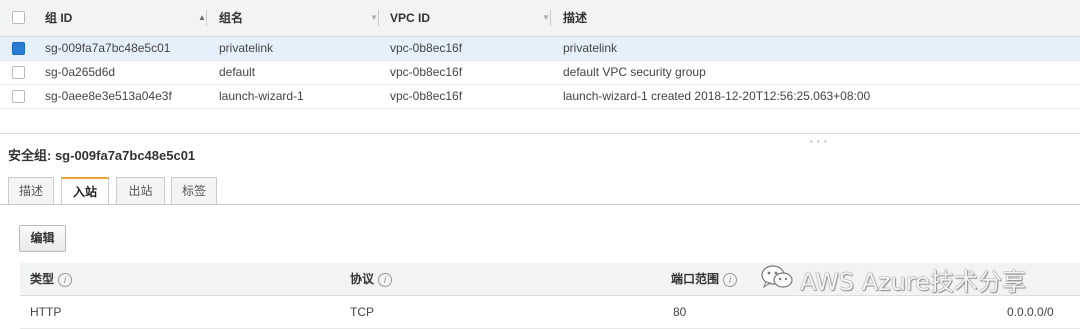 The height and width of the screenshot is (329, 1080). I want to click on cell-port-range: 80, so click(680, 312).